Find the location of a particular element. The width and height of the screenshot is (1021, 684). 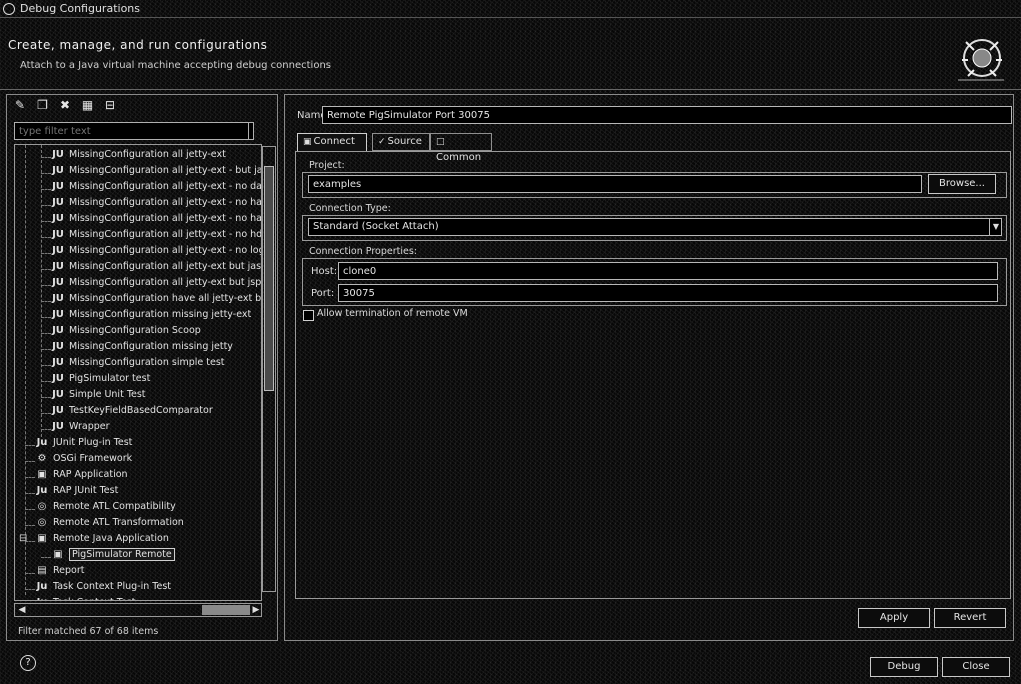

debug-button: Debug is located at coordinates (904, 667).